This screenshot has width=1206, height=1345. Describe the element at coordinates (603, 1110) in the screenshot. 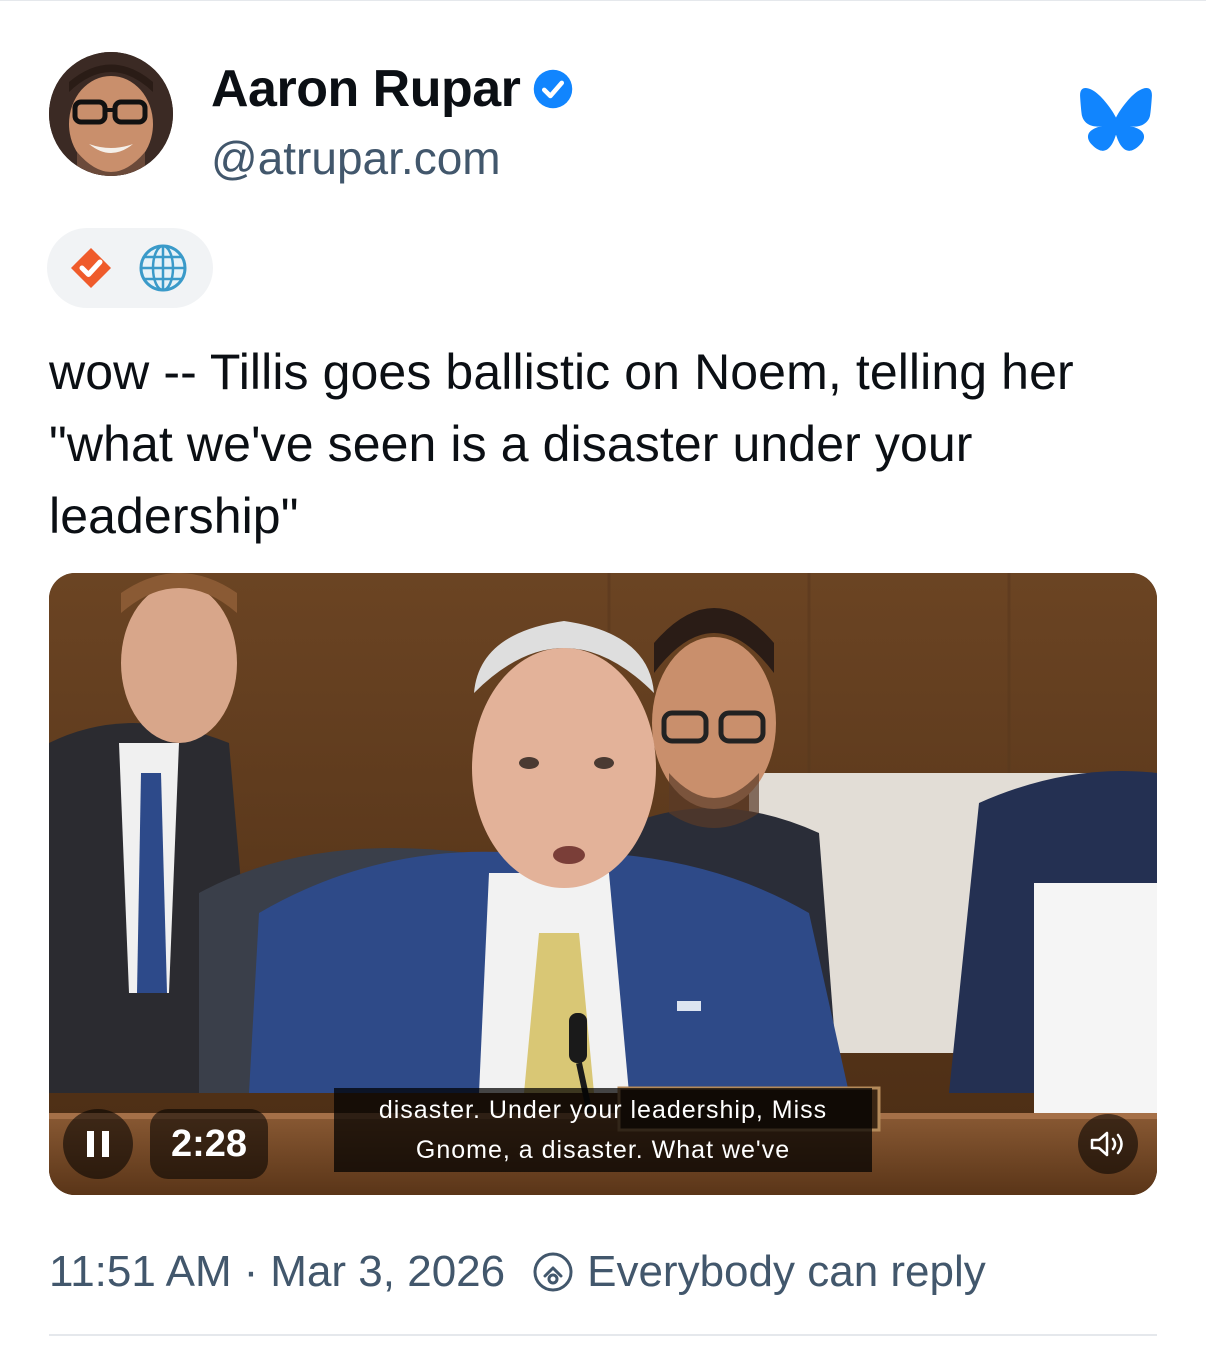

I see `caption-line-1: disaster. Under your leadership, Miss` at that location.